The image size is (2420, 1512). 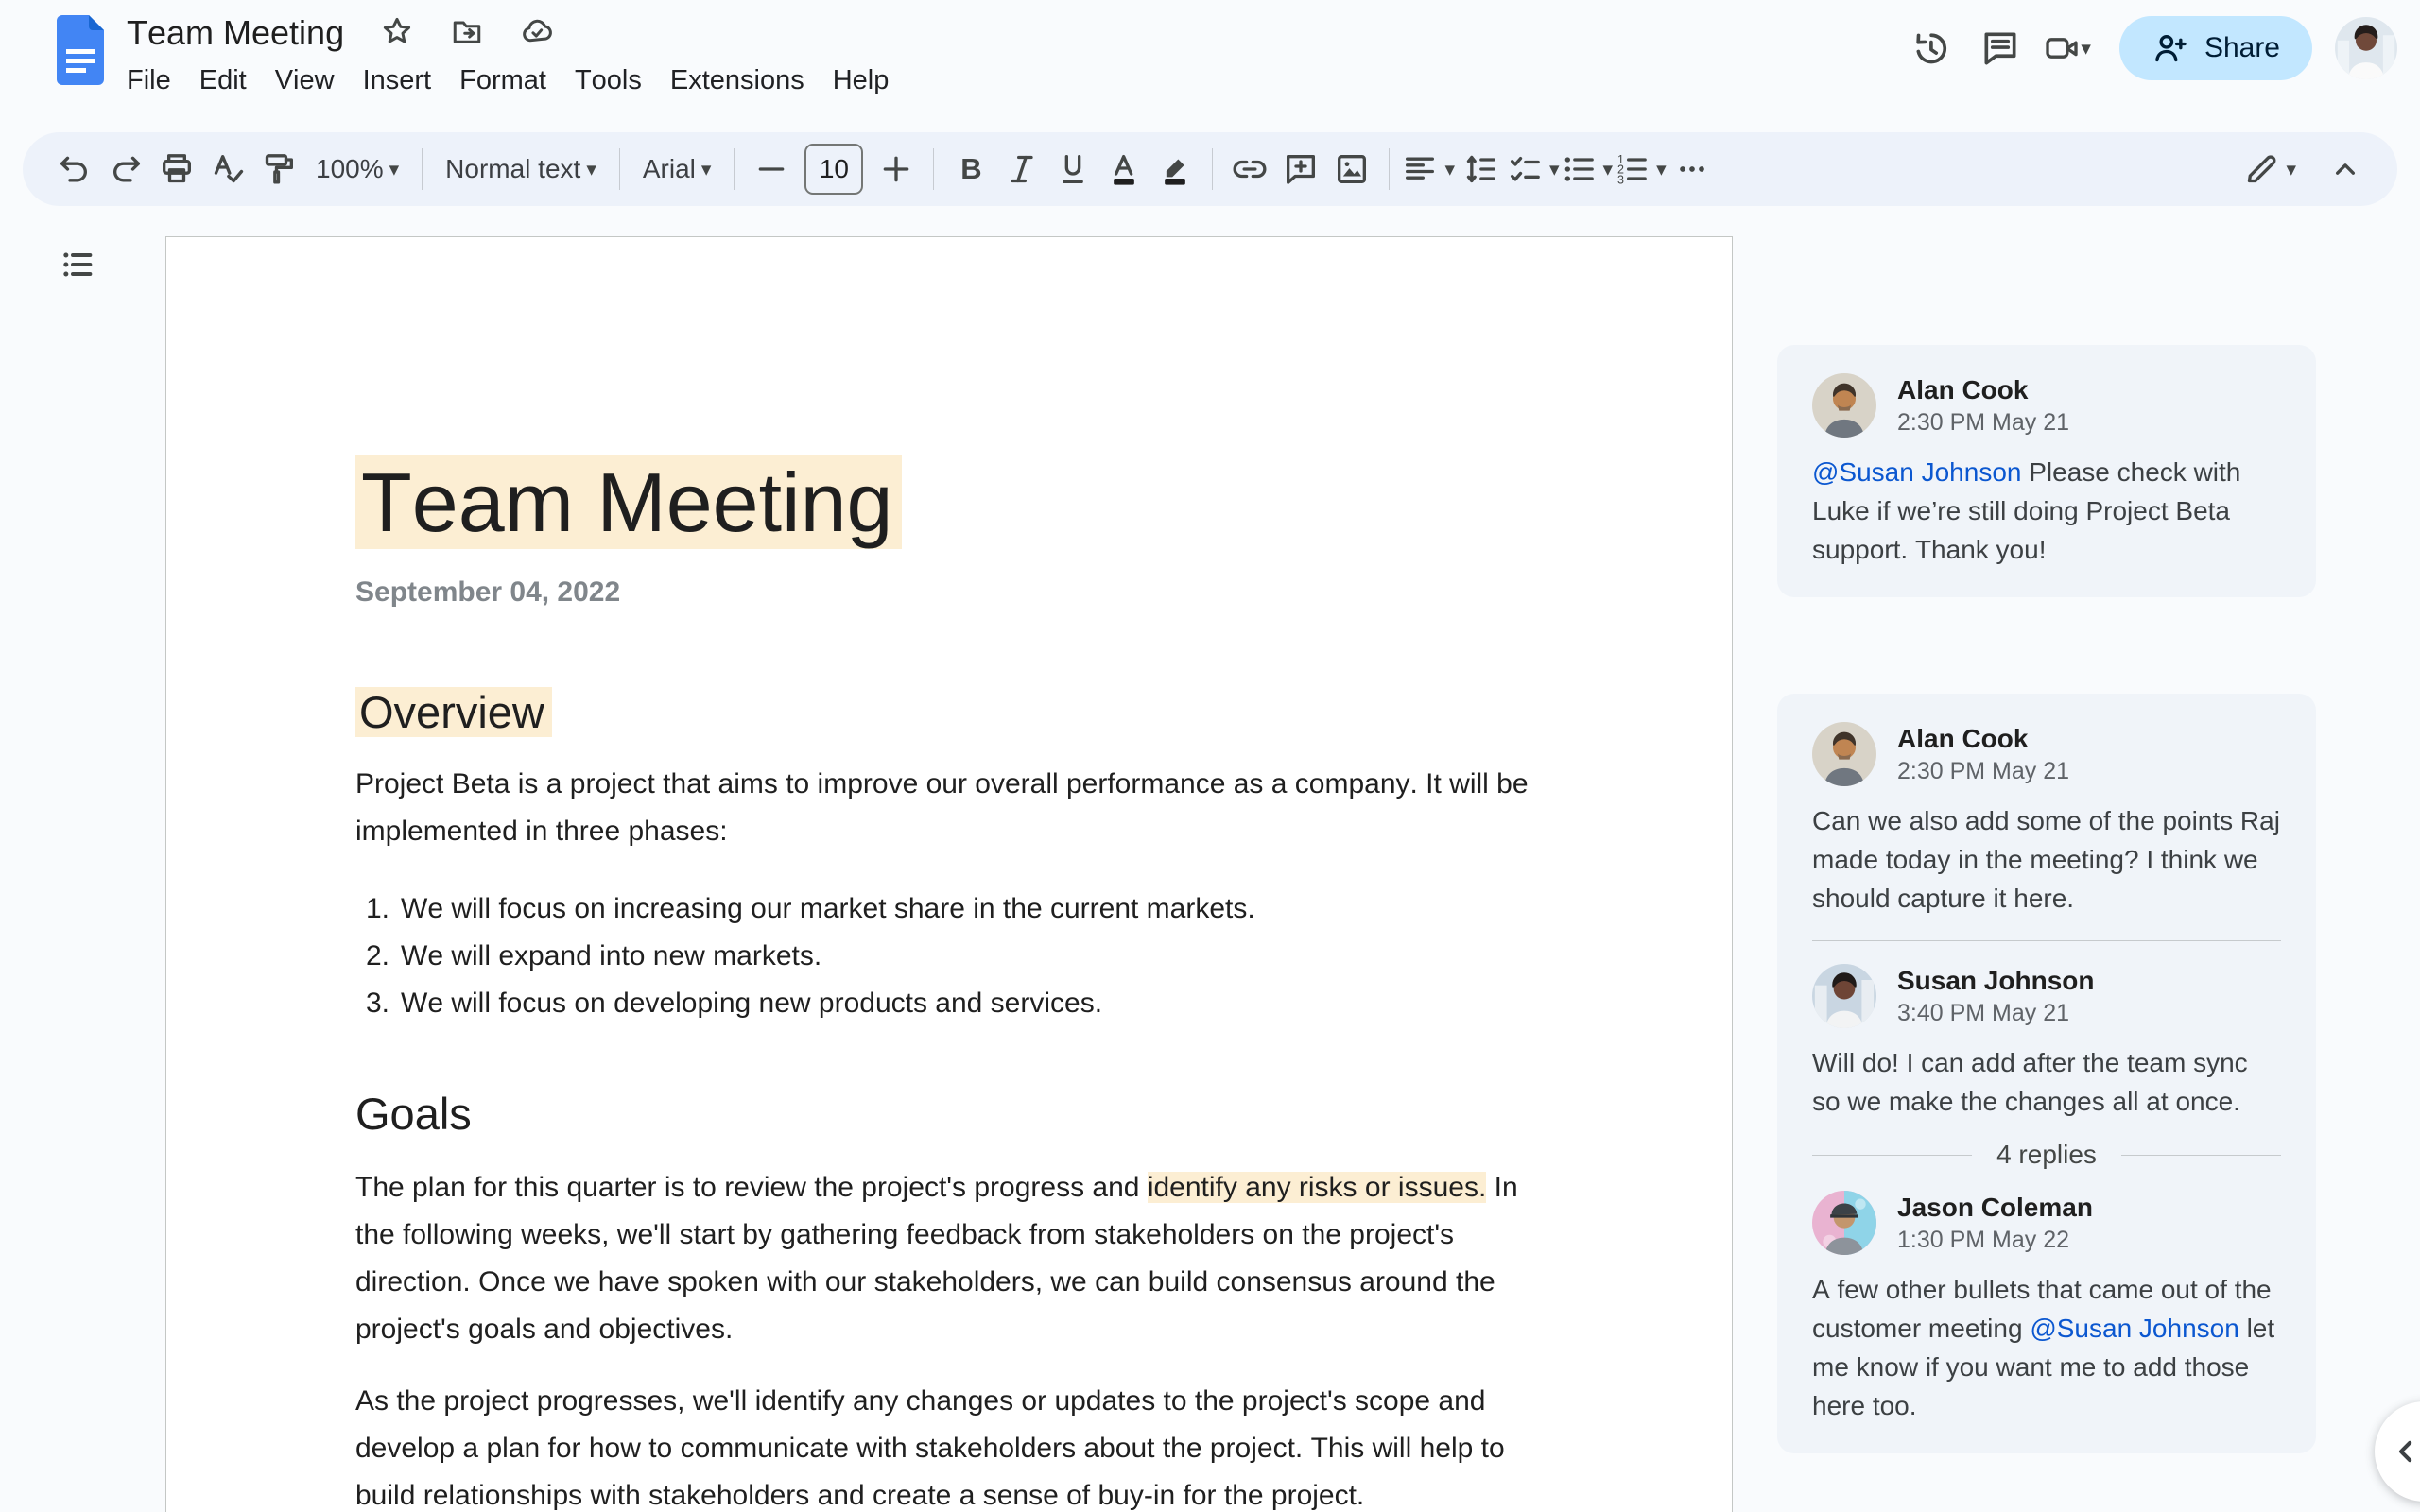 What do you see at coordinates (1021, 169) in the screenshot?
I see `italic-button` at bounding box center [1021, 169].